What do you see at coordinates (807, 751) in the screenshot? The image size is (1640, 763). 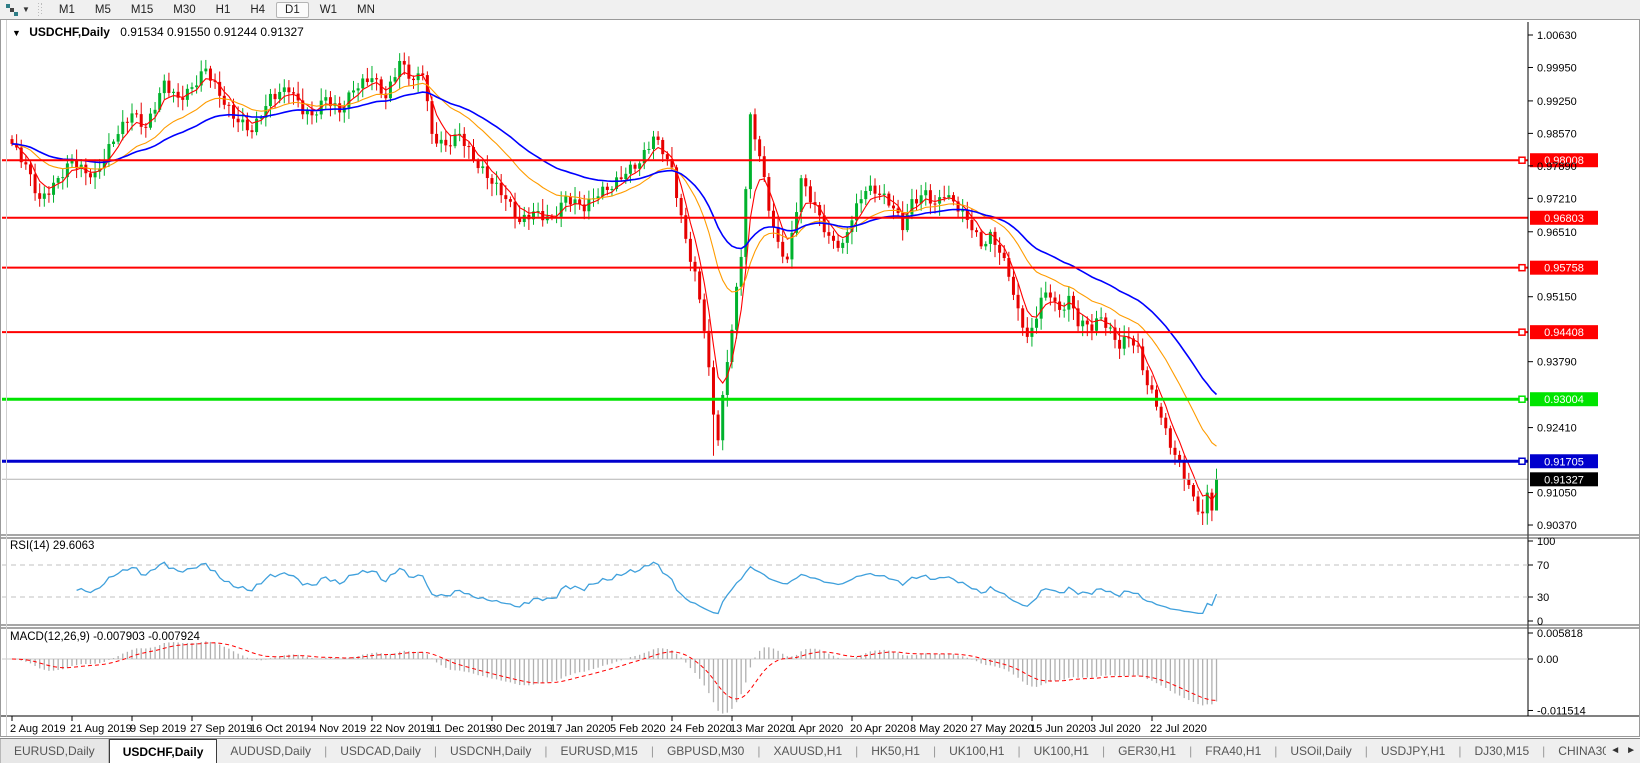 I see `chart-tab-xauusd-h1: XAUUSD,H1` at bounding box center [807, 751].